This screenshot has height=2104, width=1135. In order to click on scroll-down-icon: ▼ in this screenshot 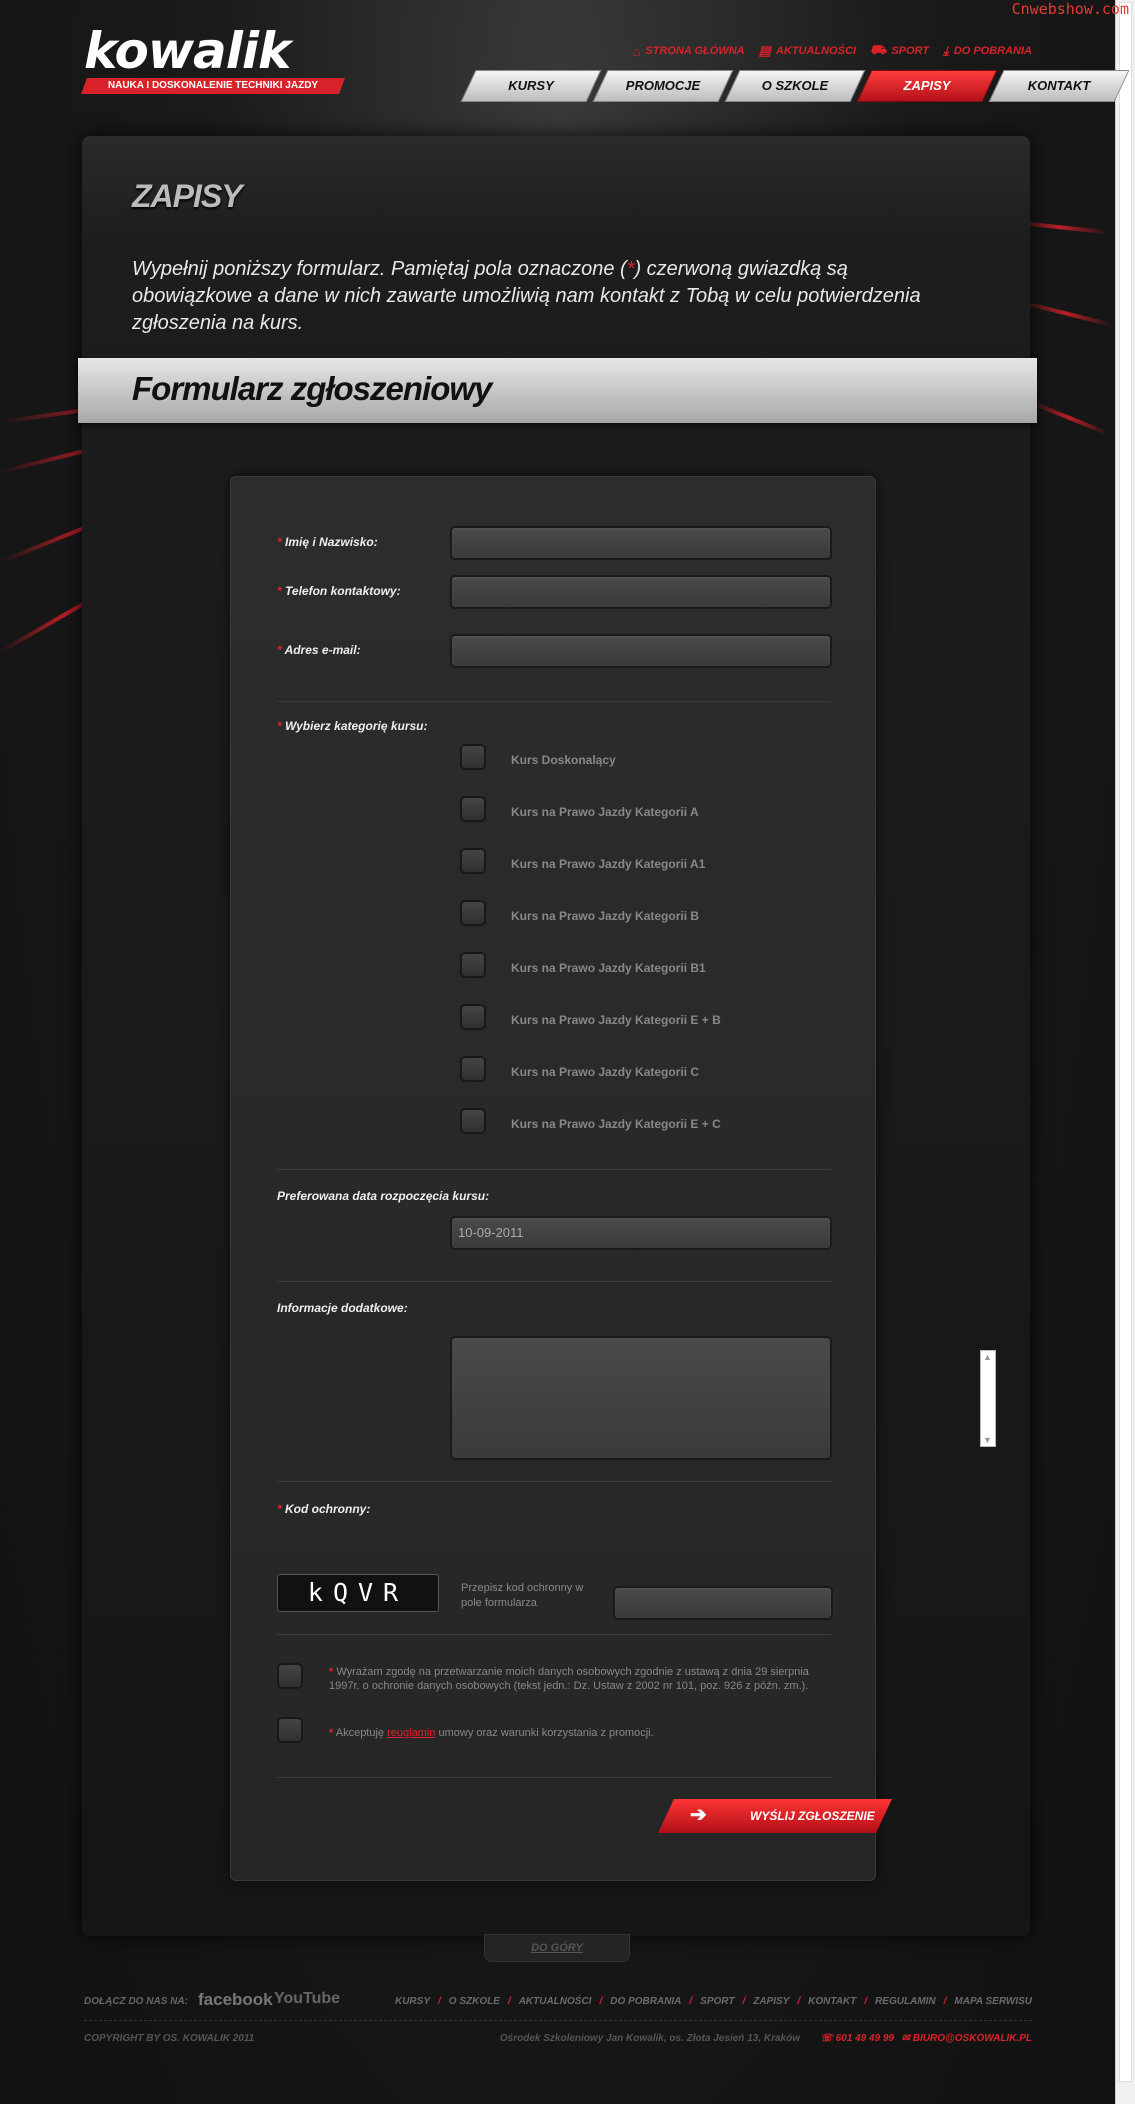, I will do `click(987, 1440)`.